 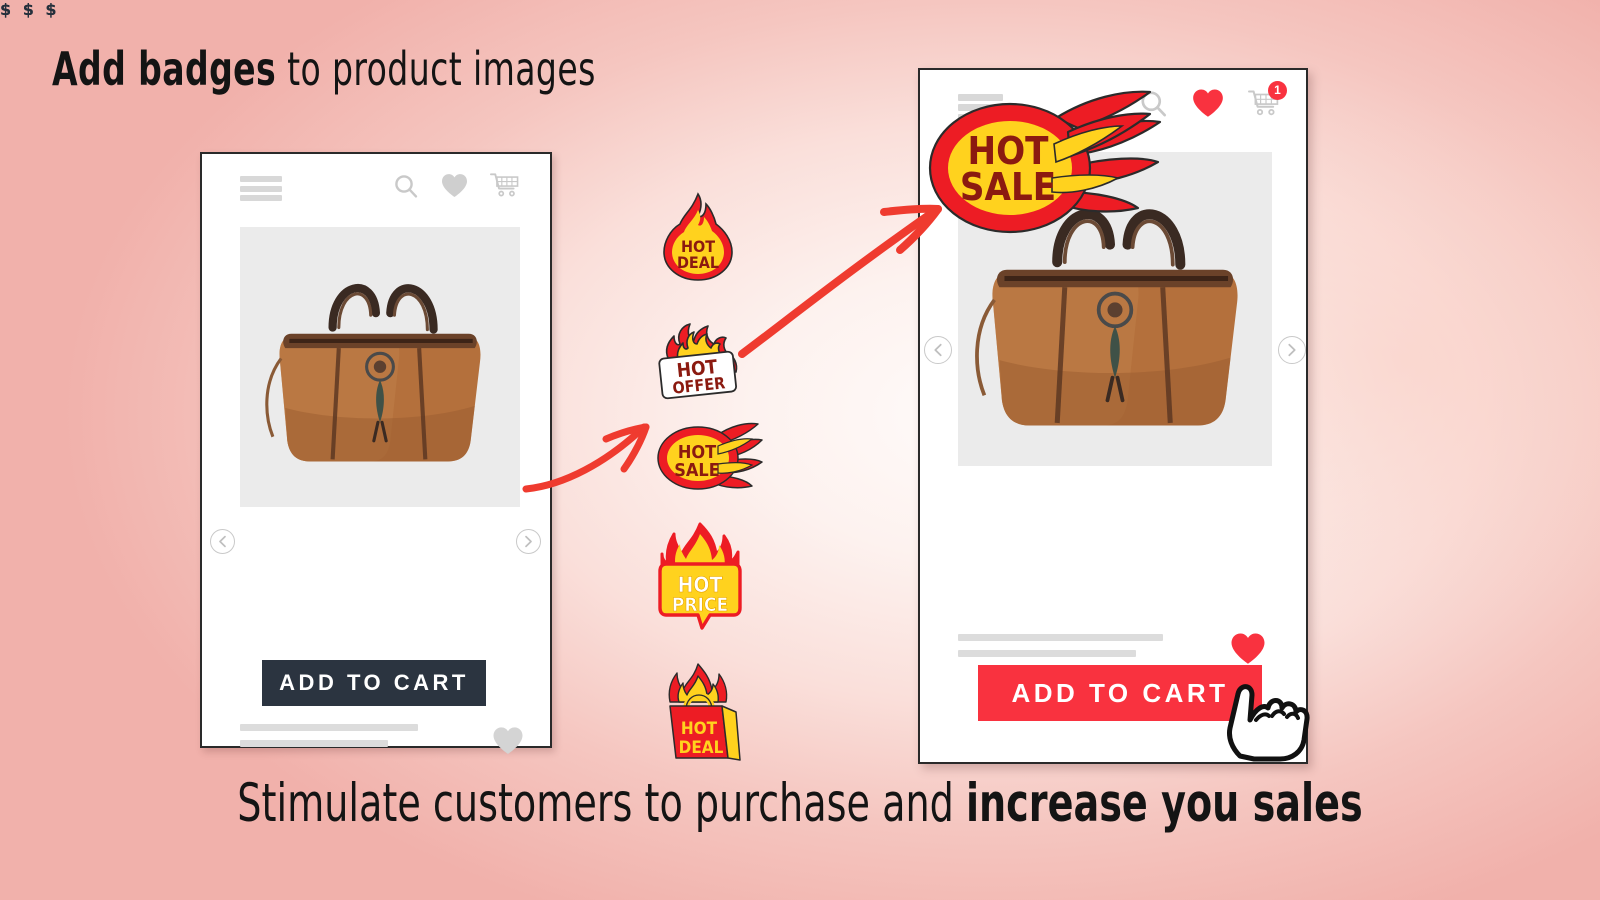 I want to click on badge-hot-sale-line2: SALE, so click(x=697, y=470).